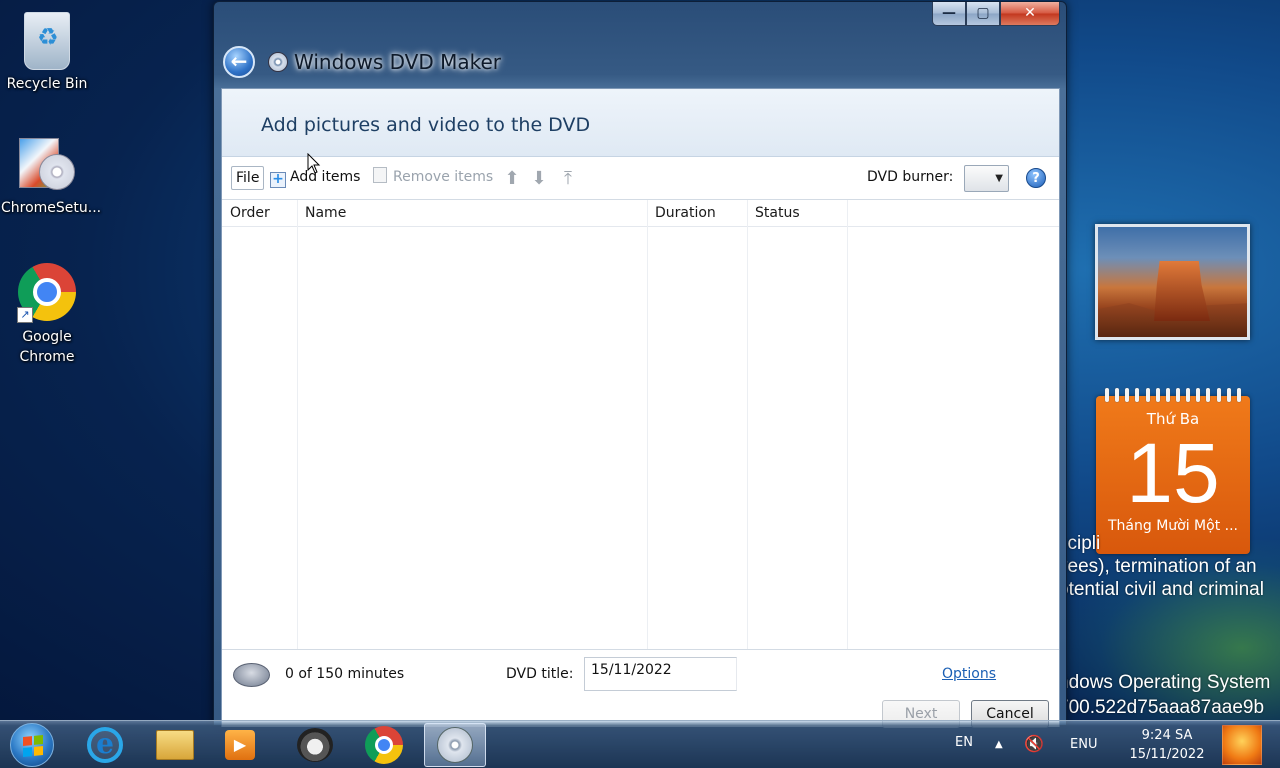  What do you see at coordinates (248, 178) in the screenshot?
I see `file-menu-button: File` at bounding box center [248, 178].